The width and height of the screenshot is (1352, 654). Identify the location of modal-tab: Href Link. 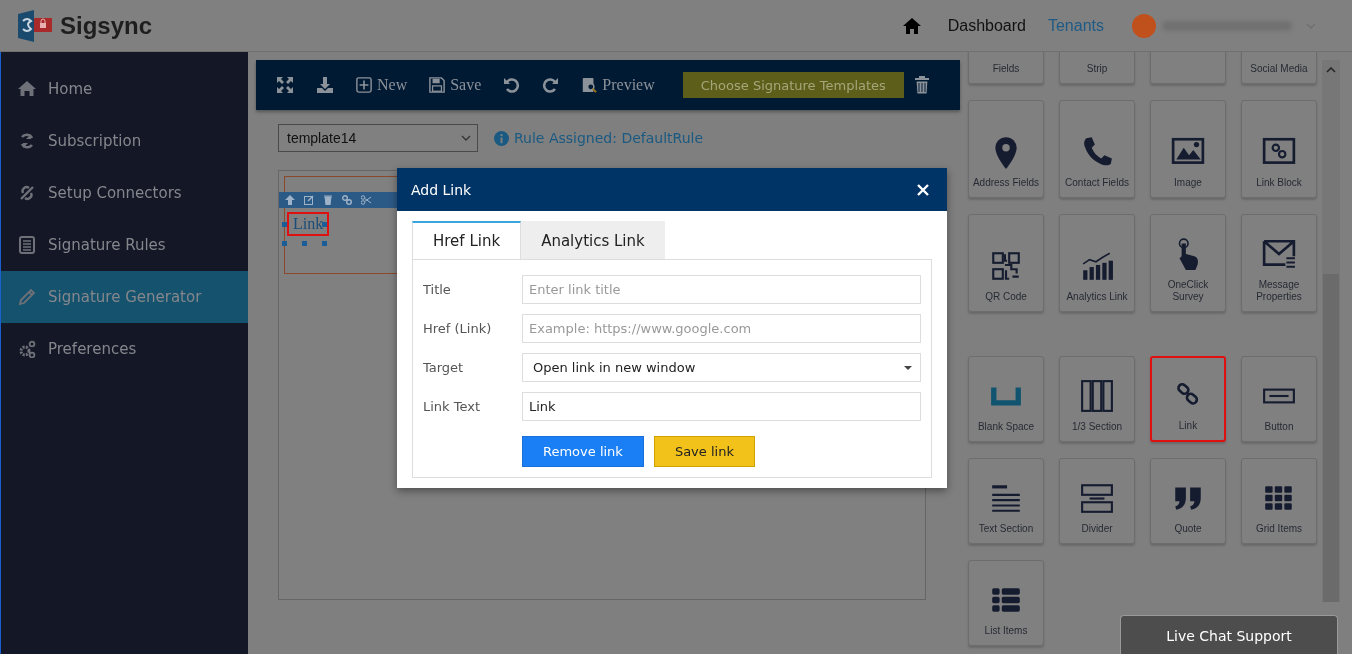
(467, 240).